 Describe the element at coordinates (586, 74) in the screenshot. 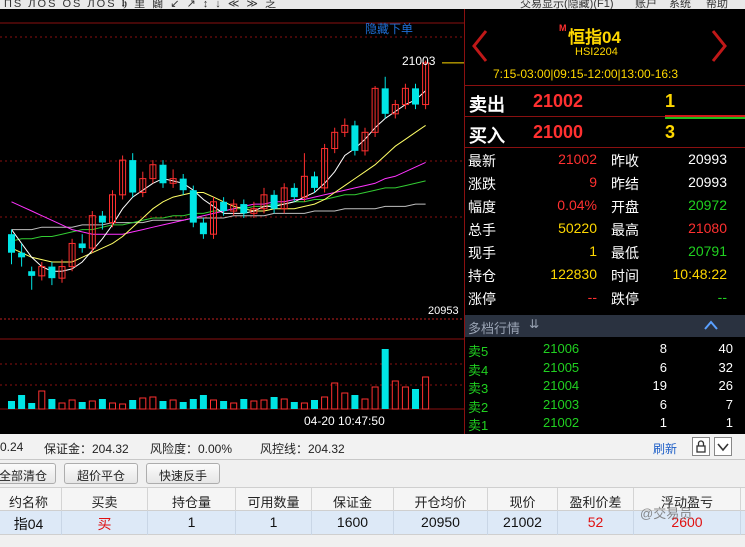

I see `session-hours: 7:15-03:00|09:15-12:00|13:00-16:3` at that location.